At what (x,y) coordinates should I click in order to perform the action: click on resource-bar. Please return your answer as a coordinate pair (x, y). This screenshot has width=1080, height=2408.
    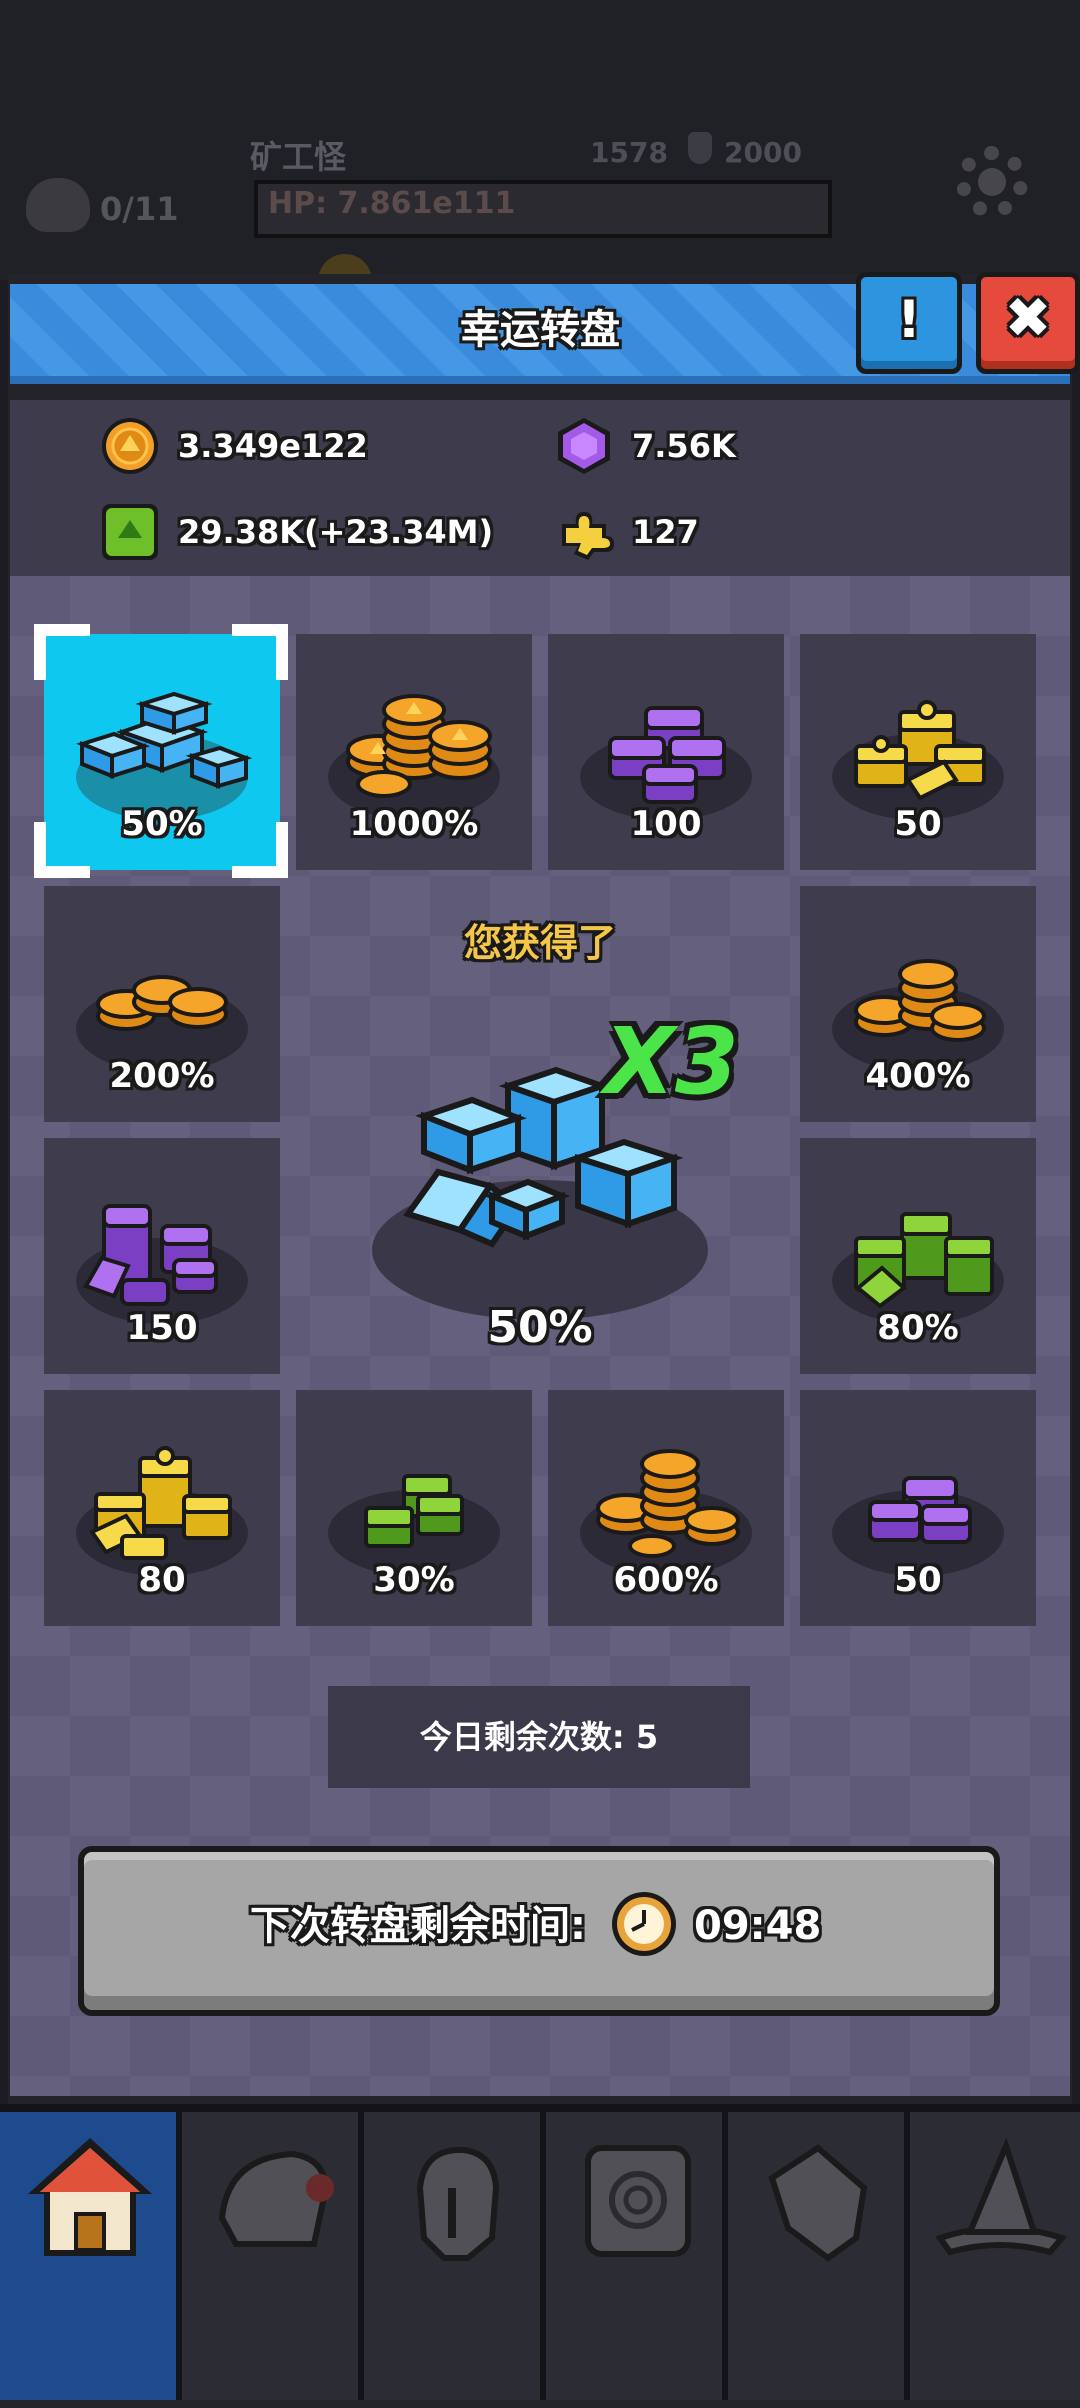
    Looking at the image, I should click on (540, 488).